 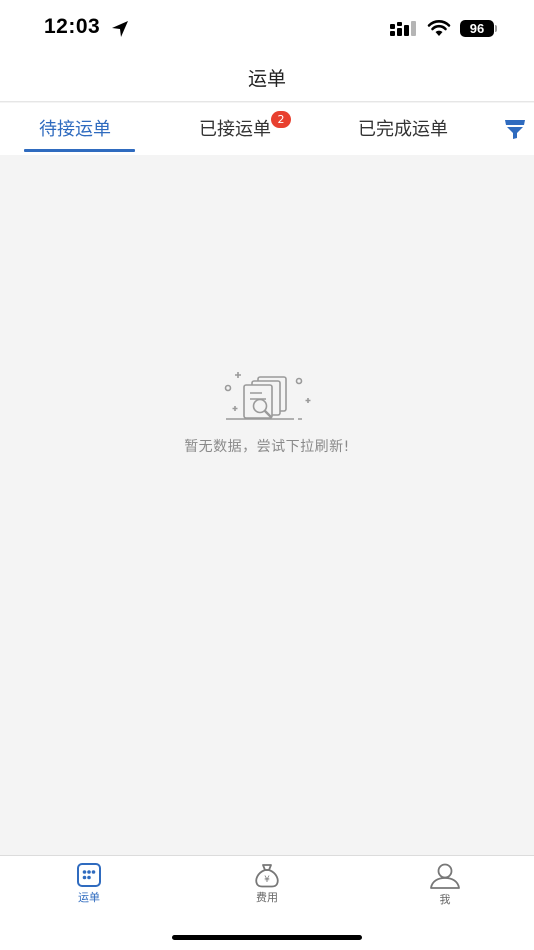 I want to click on status-time: 12:03, so click(x=72, y=26).